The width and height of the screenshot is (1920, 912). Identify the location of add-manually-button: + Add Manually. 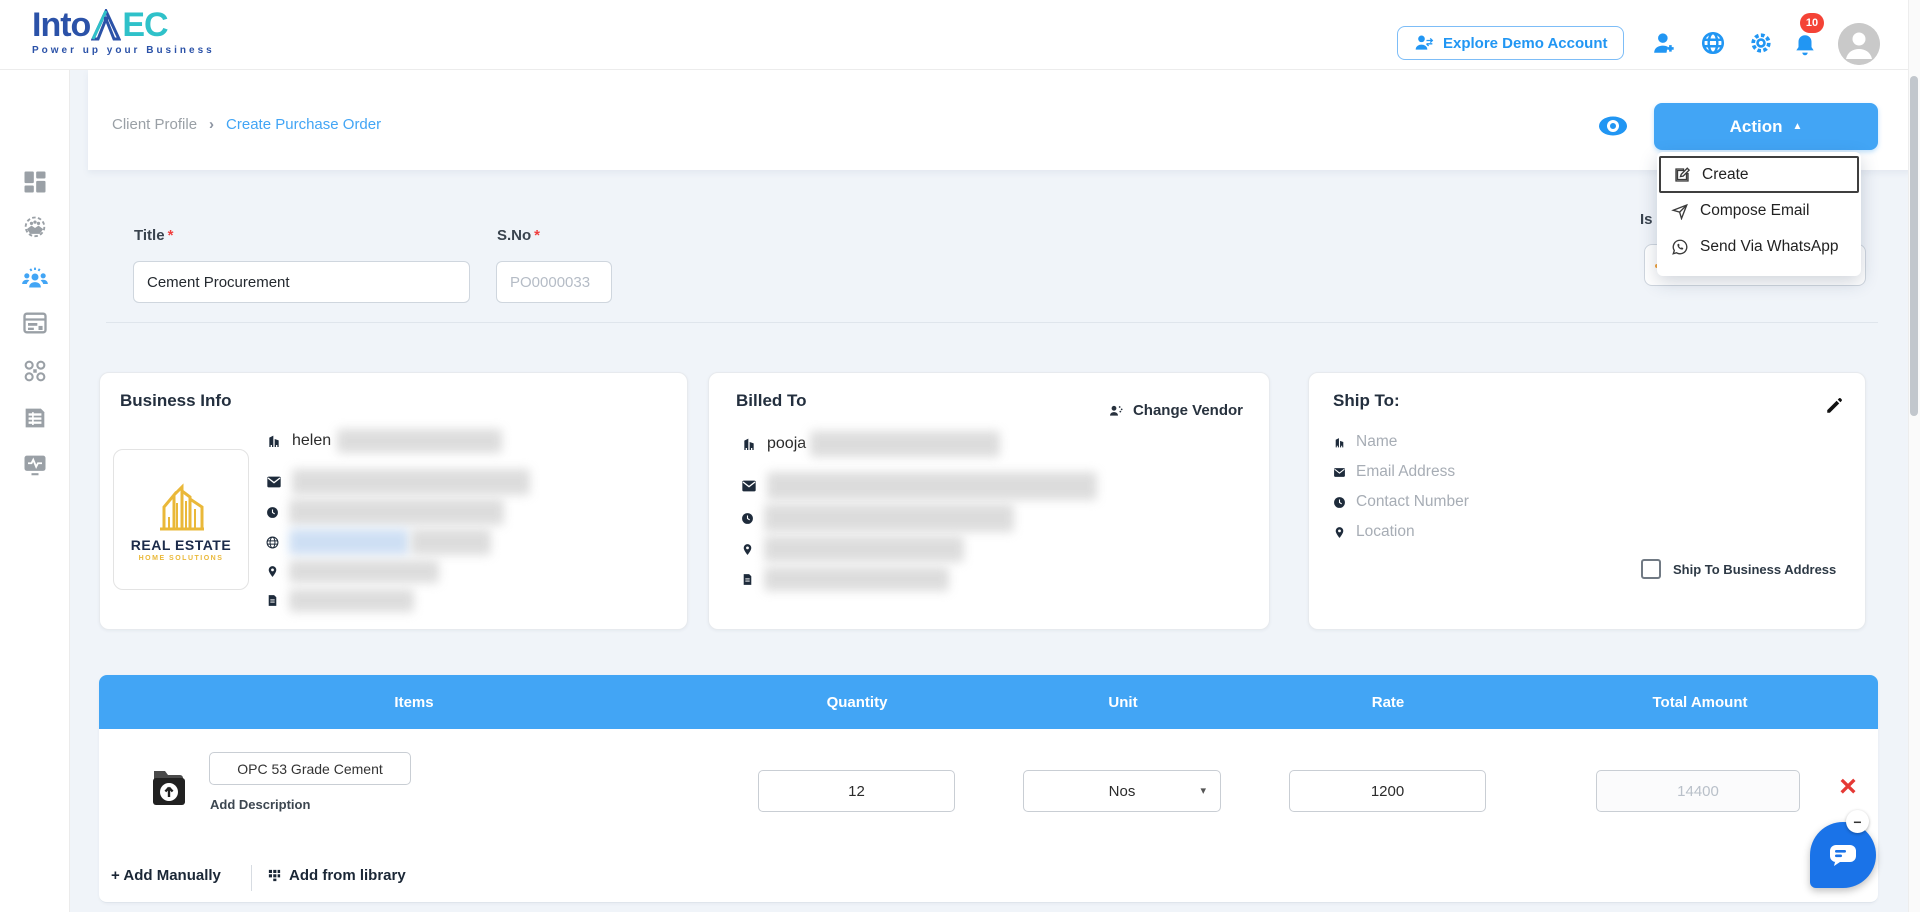
(166, 875).